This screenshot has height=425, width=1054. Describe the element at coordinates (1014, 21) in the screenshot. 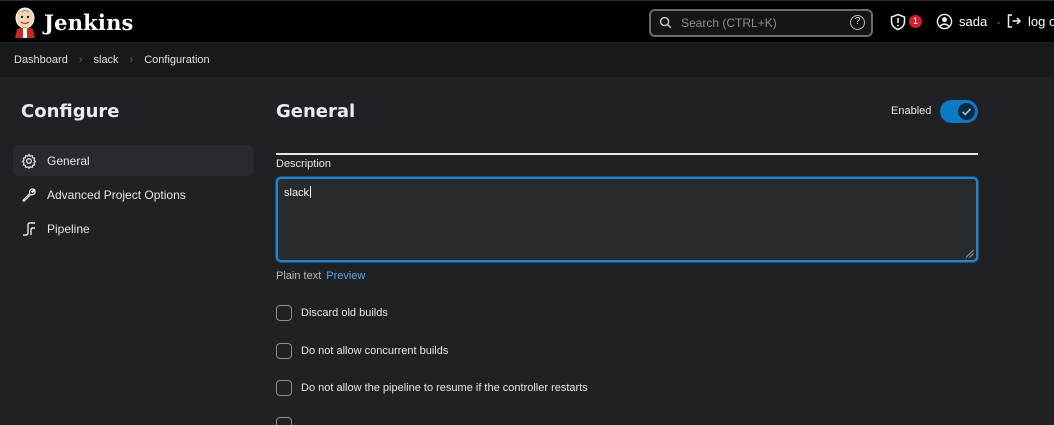

I see `logout-icon` at that location.